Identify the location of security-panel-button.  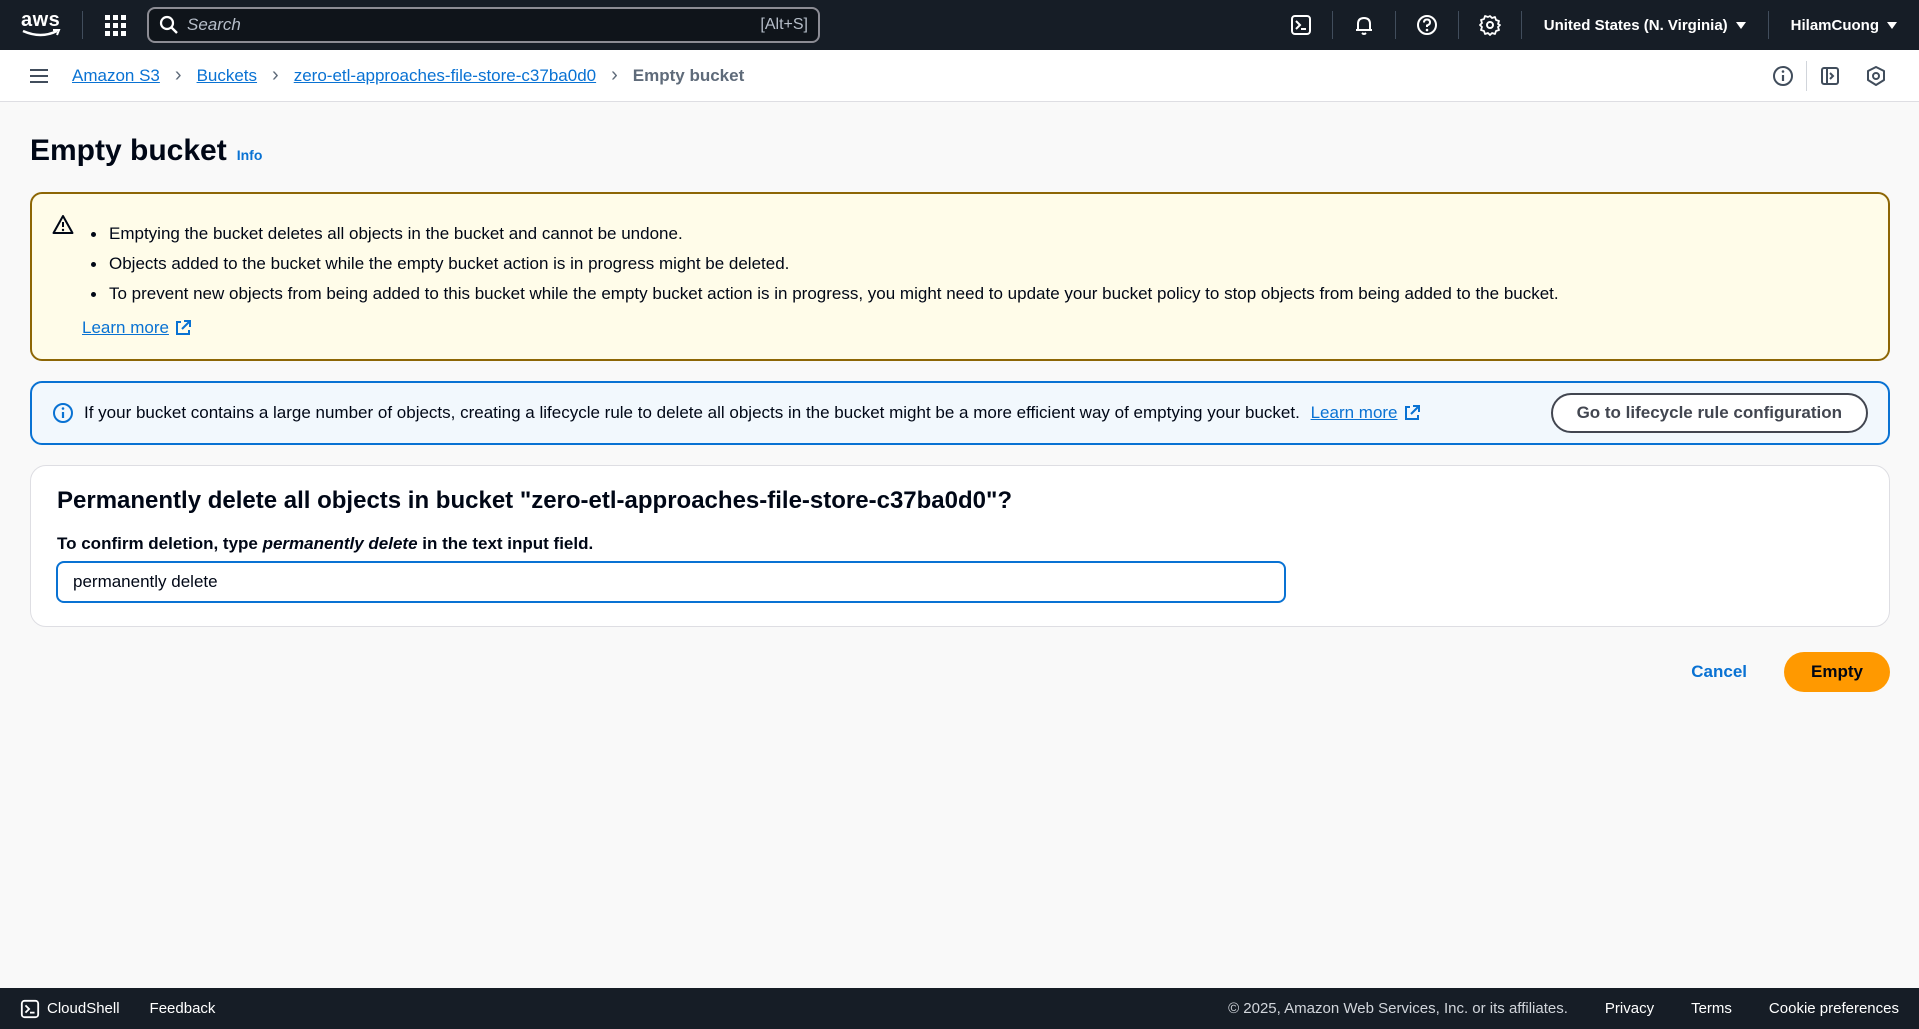
(1876, 76).